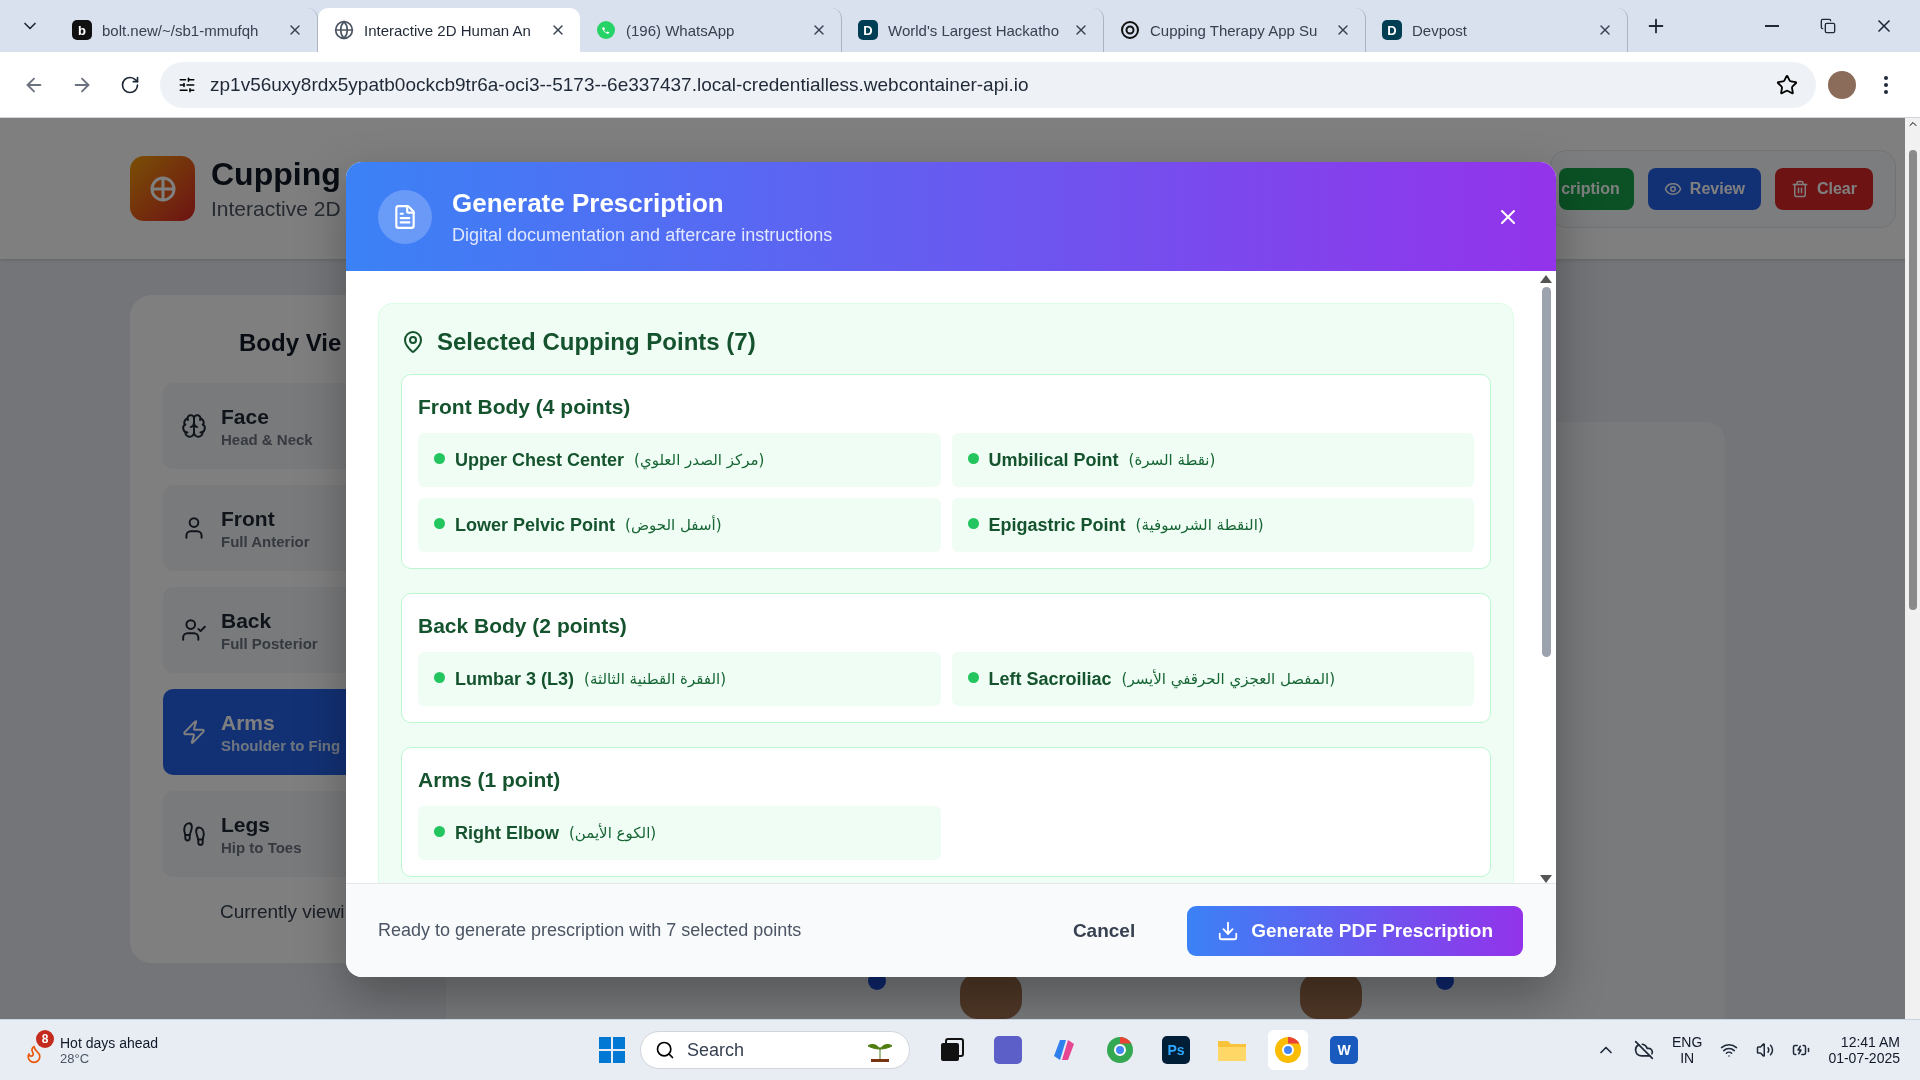  I want to click on cloud-off-icon, so click(1644, 1050).